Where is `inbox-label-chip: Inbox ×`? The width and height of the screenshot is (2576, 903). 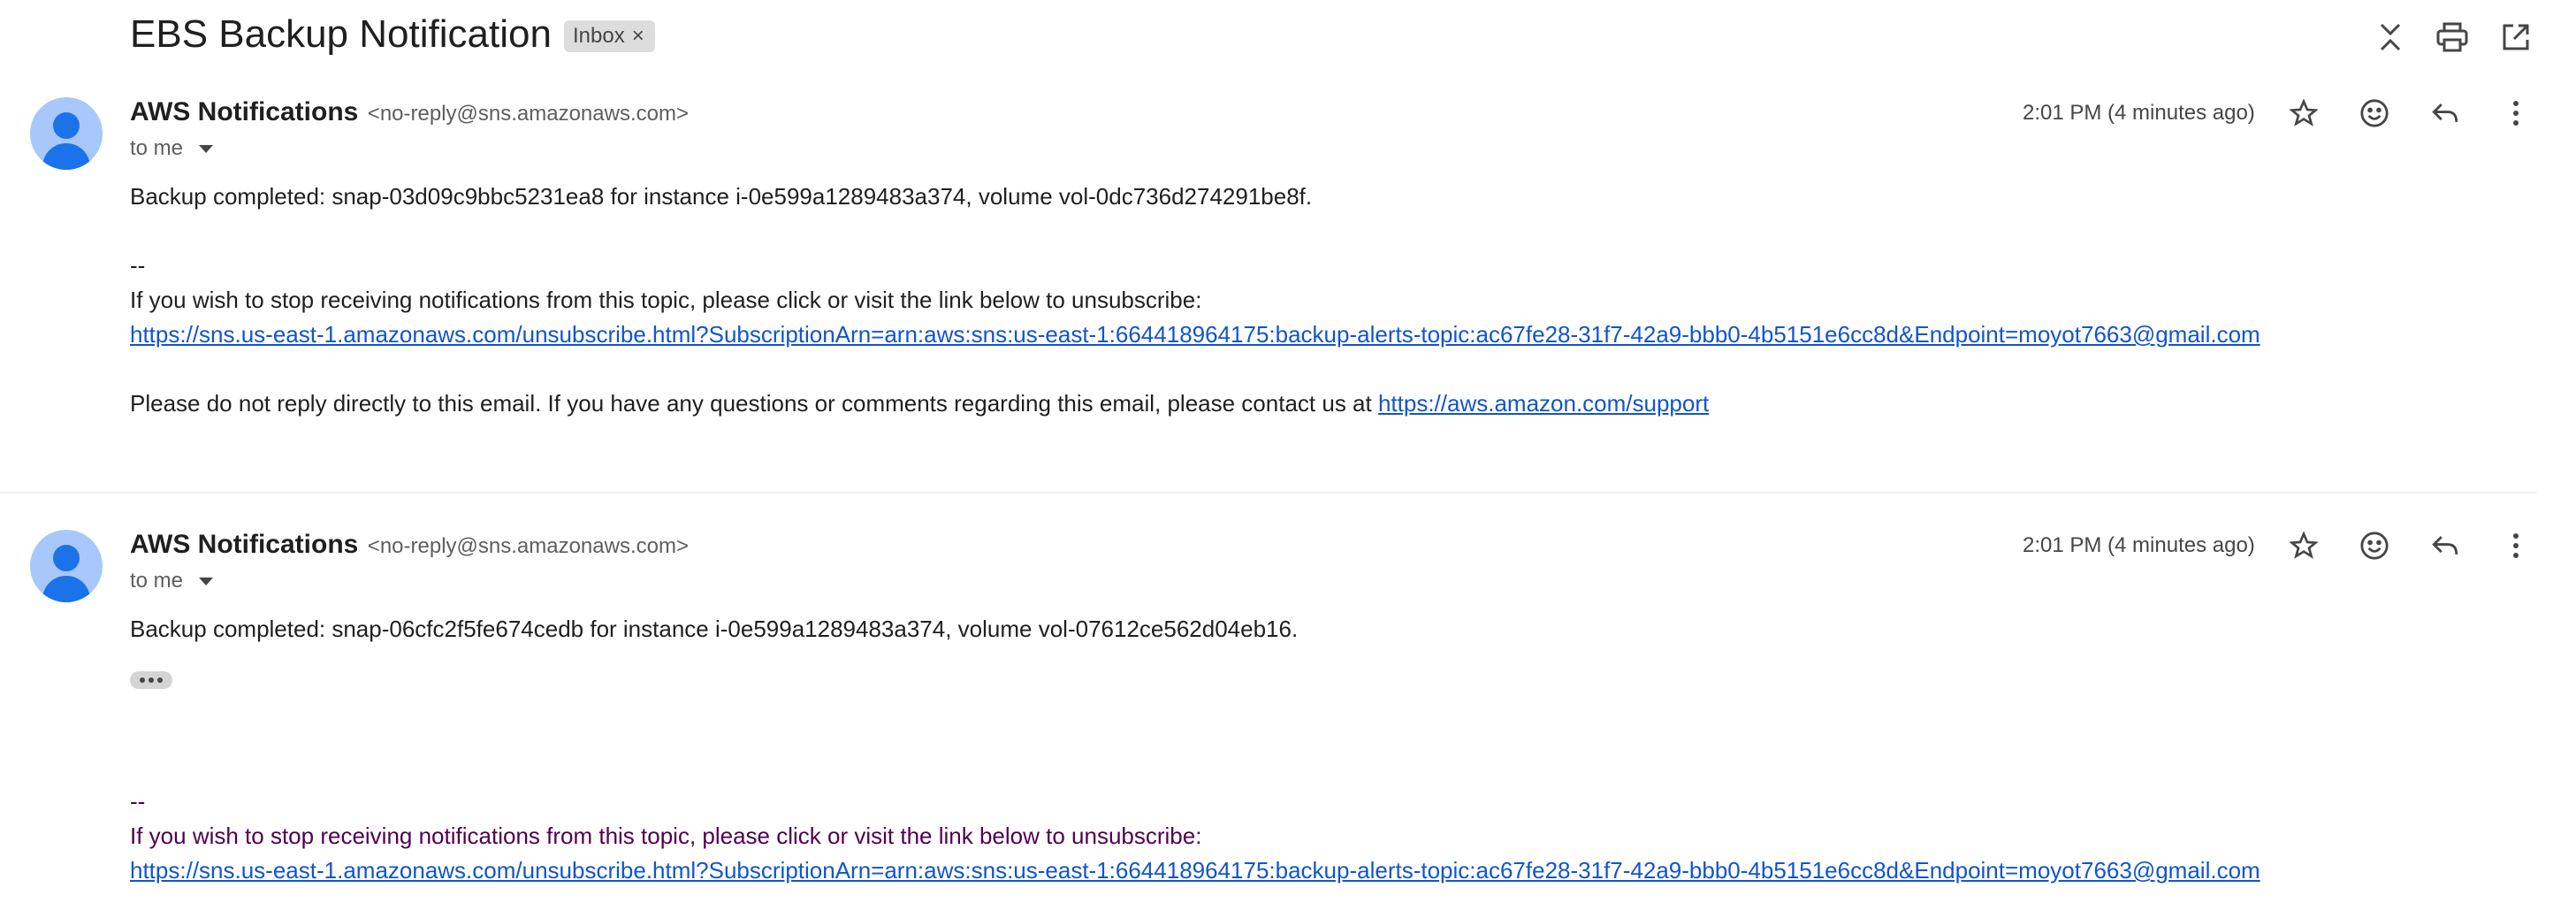 inbox-label-chip: Inbox × is located at coordinates (609, 36).